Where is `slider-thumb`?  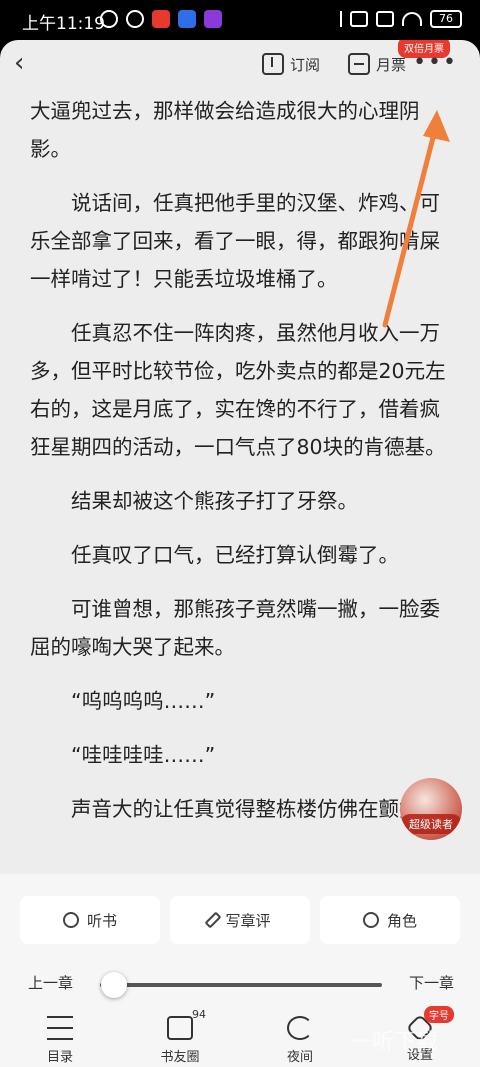
slider-thumb is located at coordinates (114, 985).